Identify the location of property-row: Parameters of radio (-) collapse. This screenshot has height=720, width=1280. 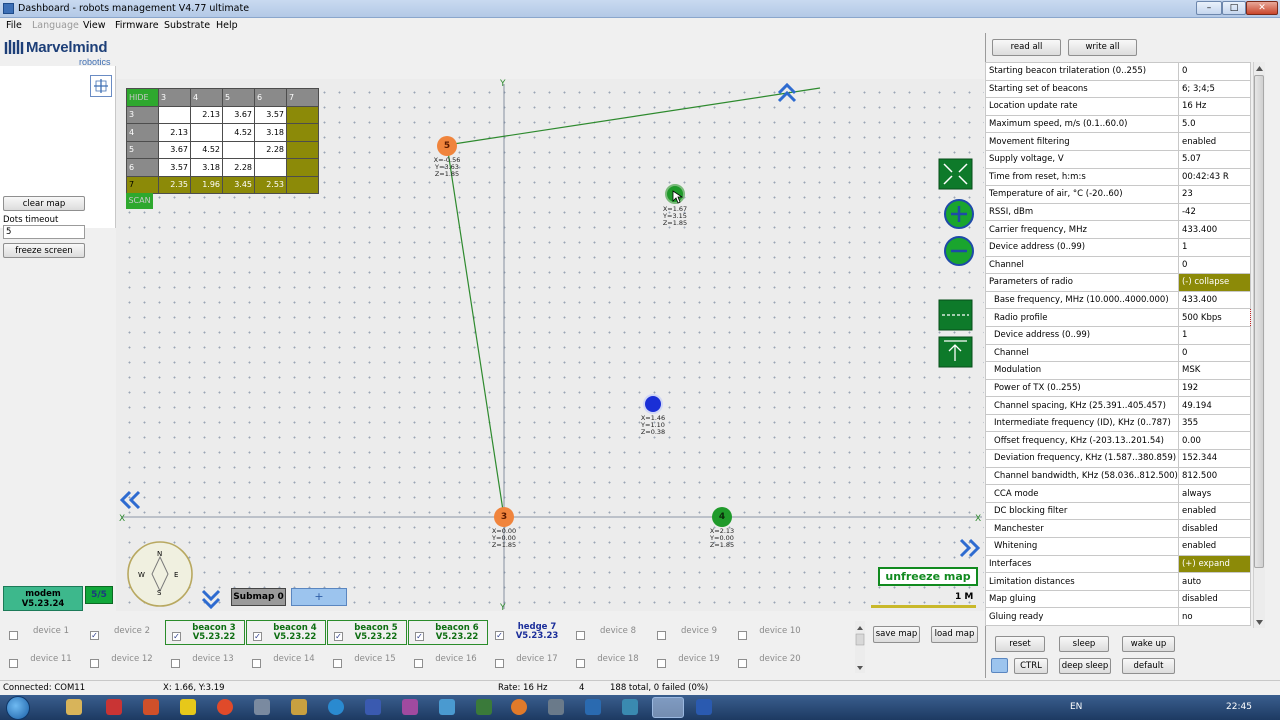
(1118, 282).